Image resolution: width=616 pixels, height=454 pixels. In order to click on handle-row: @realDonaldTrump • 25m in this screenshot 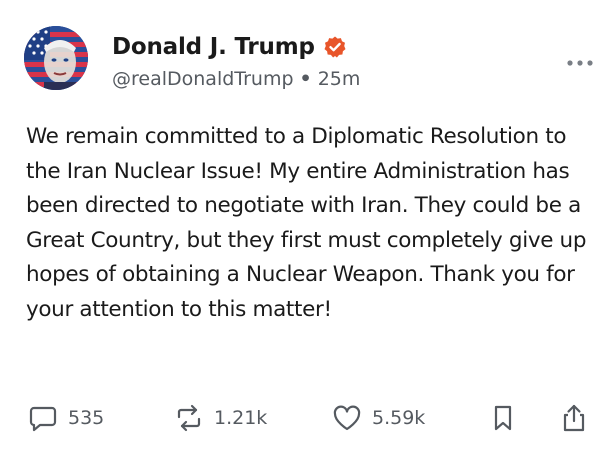, I will do `click(236, 79)`.